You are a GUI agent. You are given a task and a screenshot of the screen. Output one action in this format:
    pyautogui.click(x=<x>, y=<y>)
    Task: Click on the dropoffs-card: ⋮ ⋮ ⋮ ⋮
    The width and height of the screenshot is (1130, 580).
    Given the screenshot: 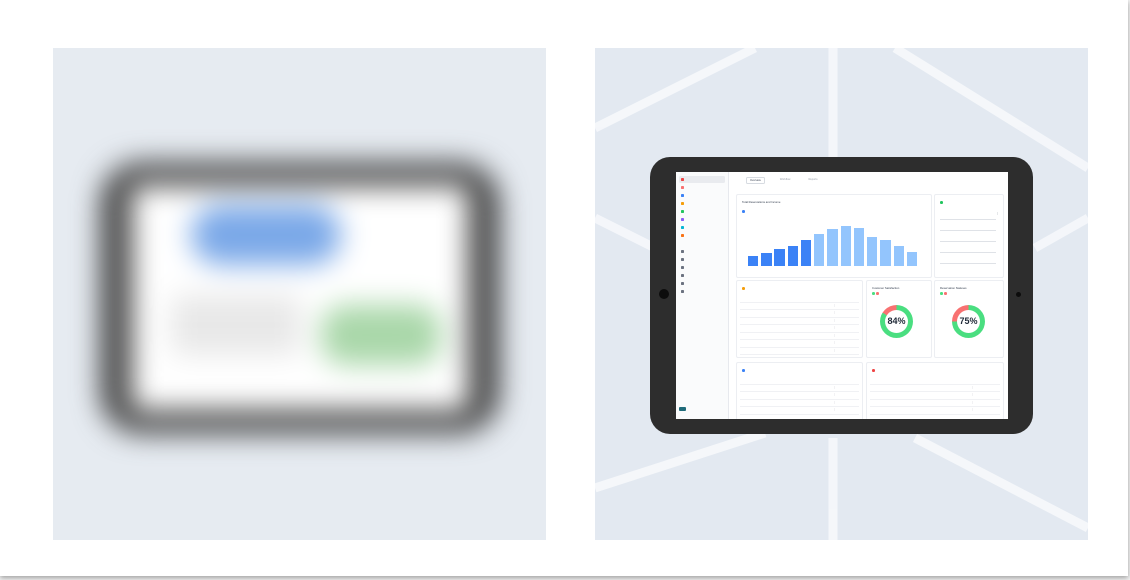 What is the action you would take?
    pyautogui.click(x=799, y=390)
    